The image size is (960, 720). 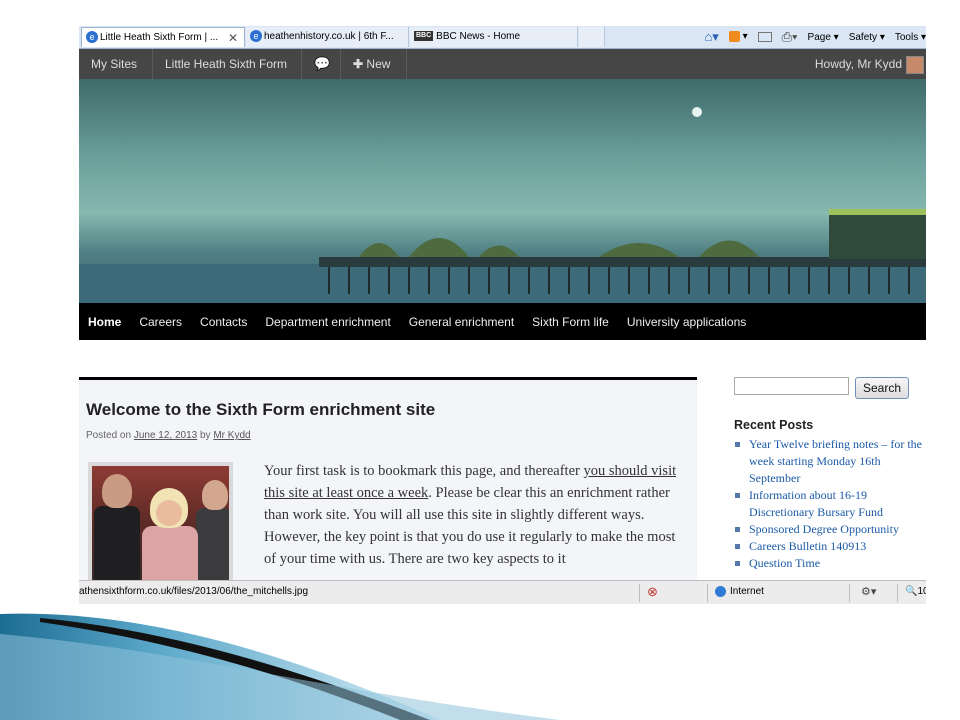 What do you see at coordinates (116, 64) in the screenshot?
I see `my-sites-menu: My Sites` at bounding box center [116, 64].